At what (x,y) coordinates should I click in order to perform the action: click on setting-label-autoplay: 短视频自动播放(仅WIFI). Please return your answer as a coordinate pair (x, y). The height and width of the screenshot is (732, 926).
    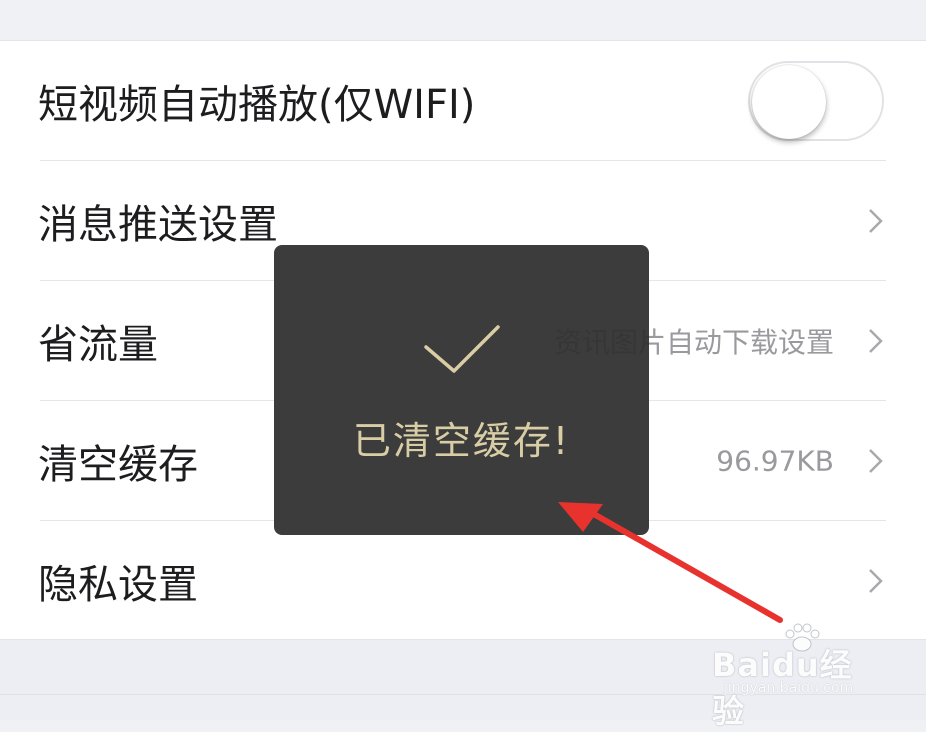
    Looking at the image, I should click on (257, 105).